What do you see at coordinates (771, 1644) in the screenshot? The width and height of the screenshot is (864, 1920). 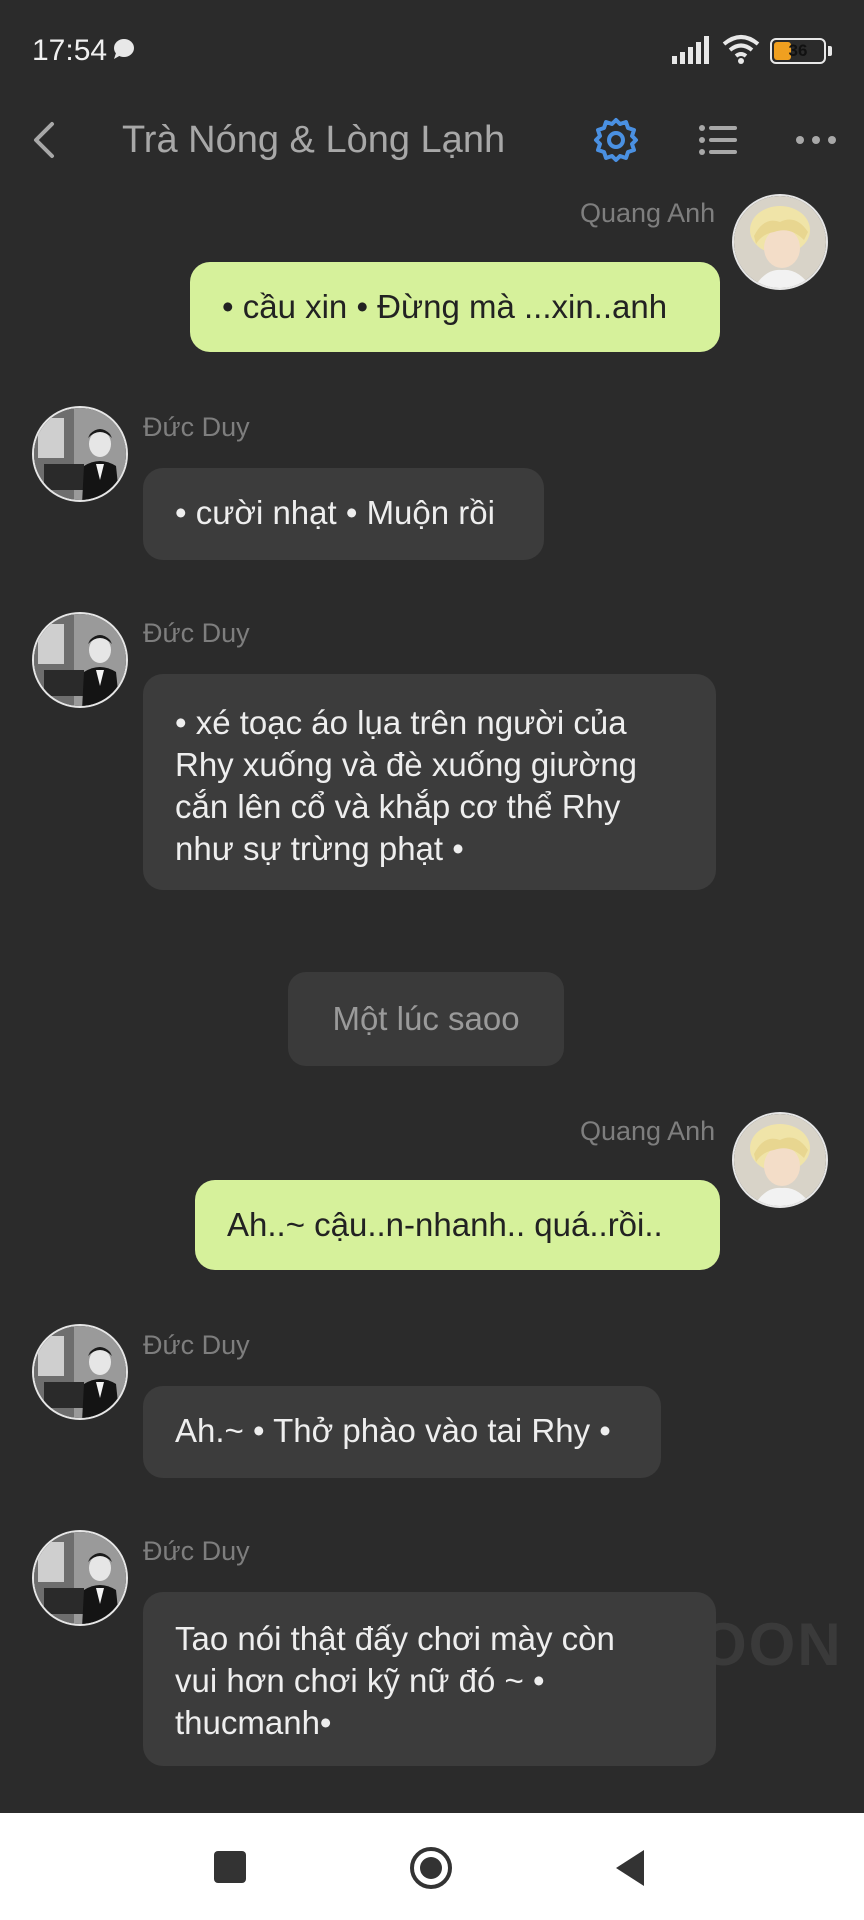 I see `watermark: OON` at bounding box center [771, 1644].